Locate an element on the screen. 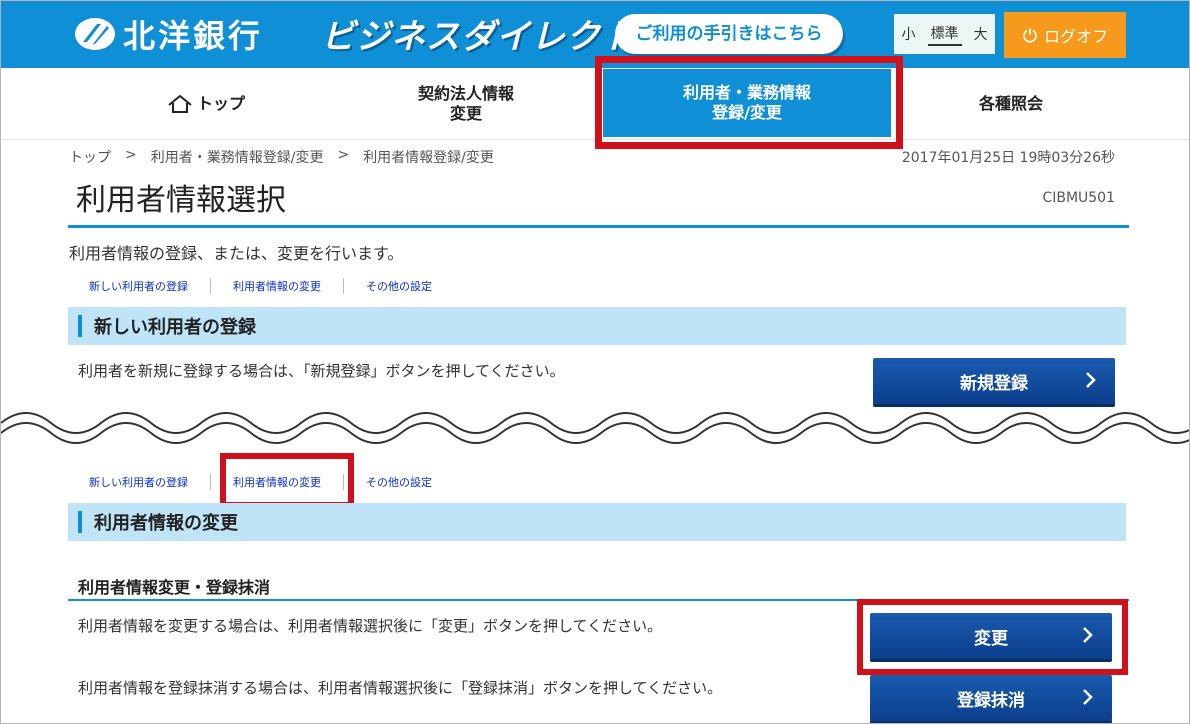 The width and height of the screenshot is (1190, 724). nav-top-label: トップ is located at coordinates (220, 103).